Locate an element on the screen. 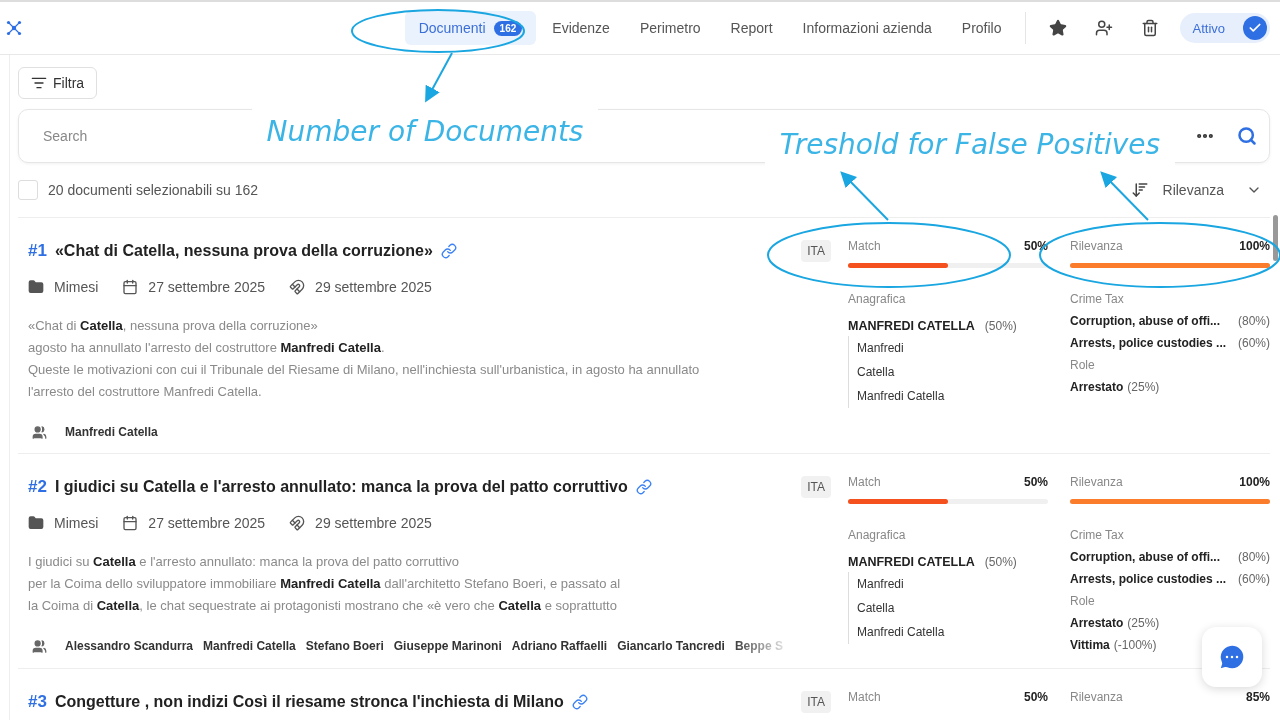  document-title: I giudici su Catella e l'arresto annullato: manca la prova del patto corruttivo is located at coordinates (341, 487).